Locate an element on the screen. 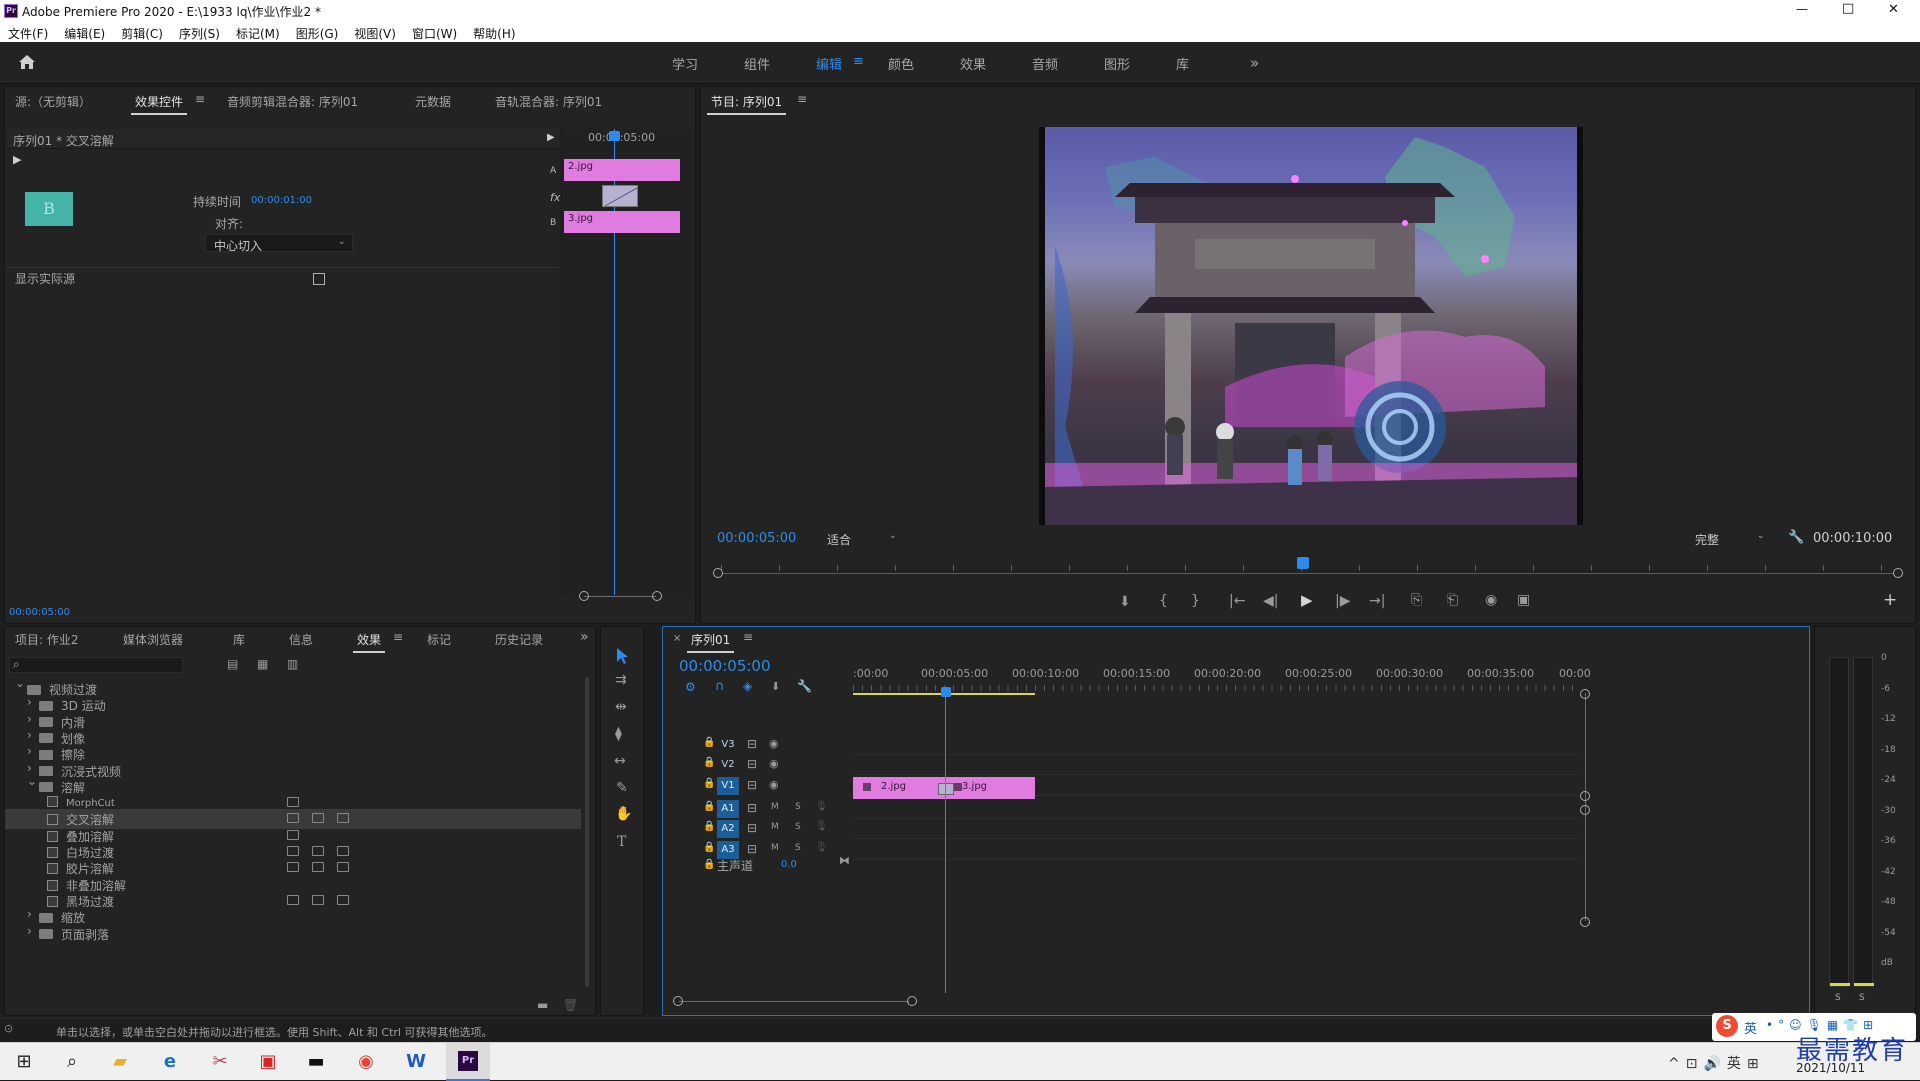 This screenshot has height=1081, width=1920. go-to-in-icon: |← is located at coordinates (1237, 601).